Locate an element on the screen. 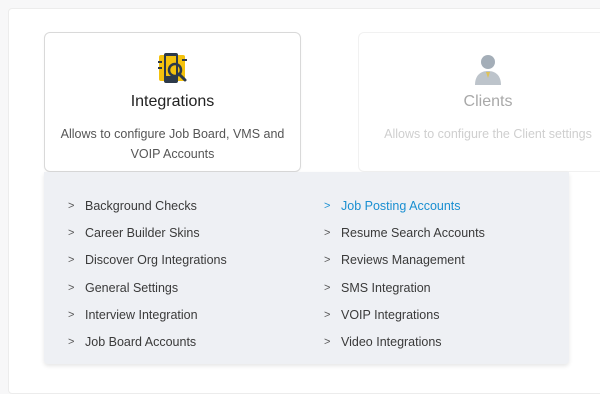  card-title: Integrations is located at coordinates (172, 101).